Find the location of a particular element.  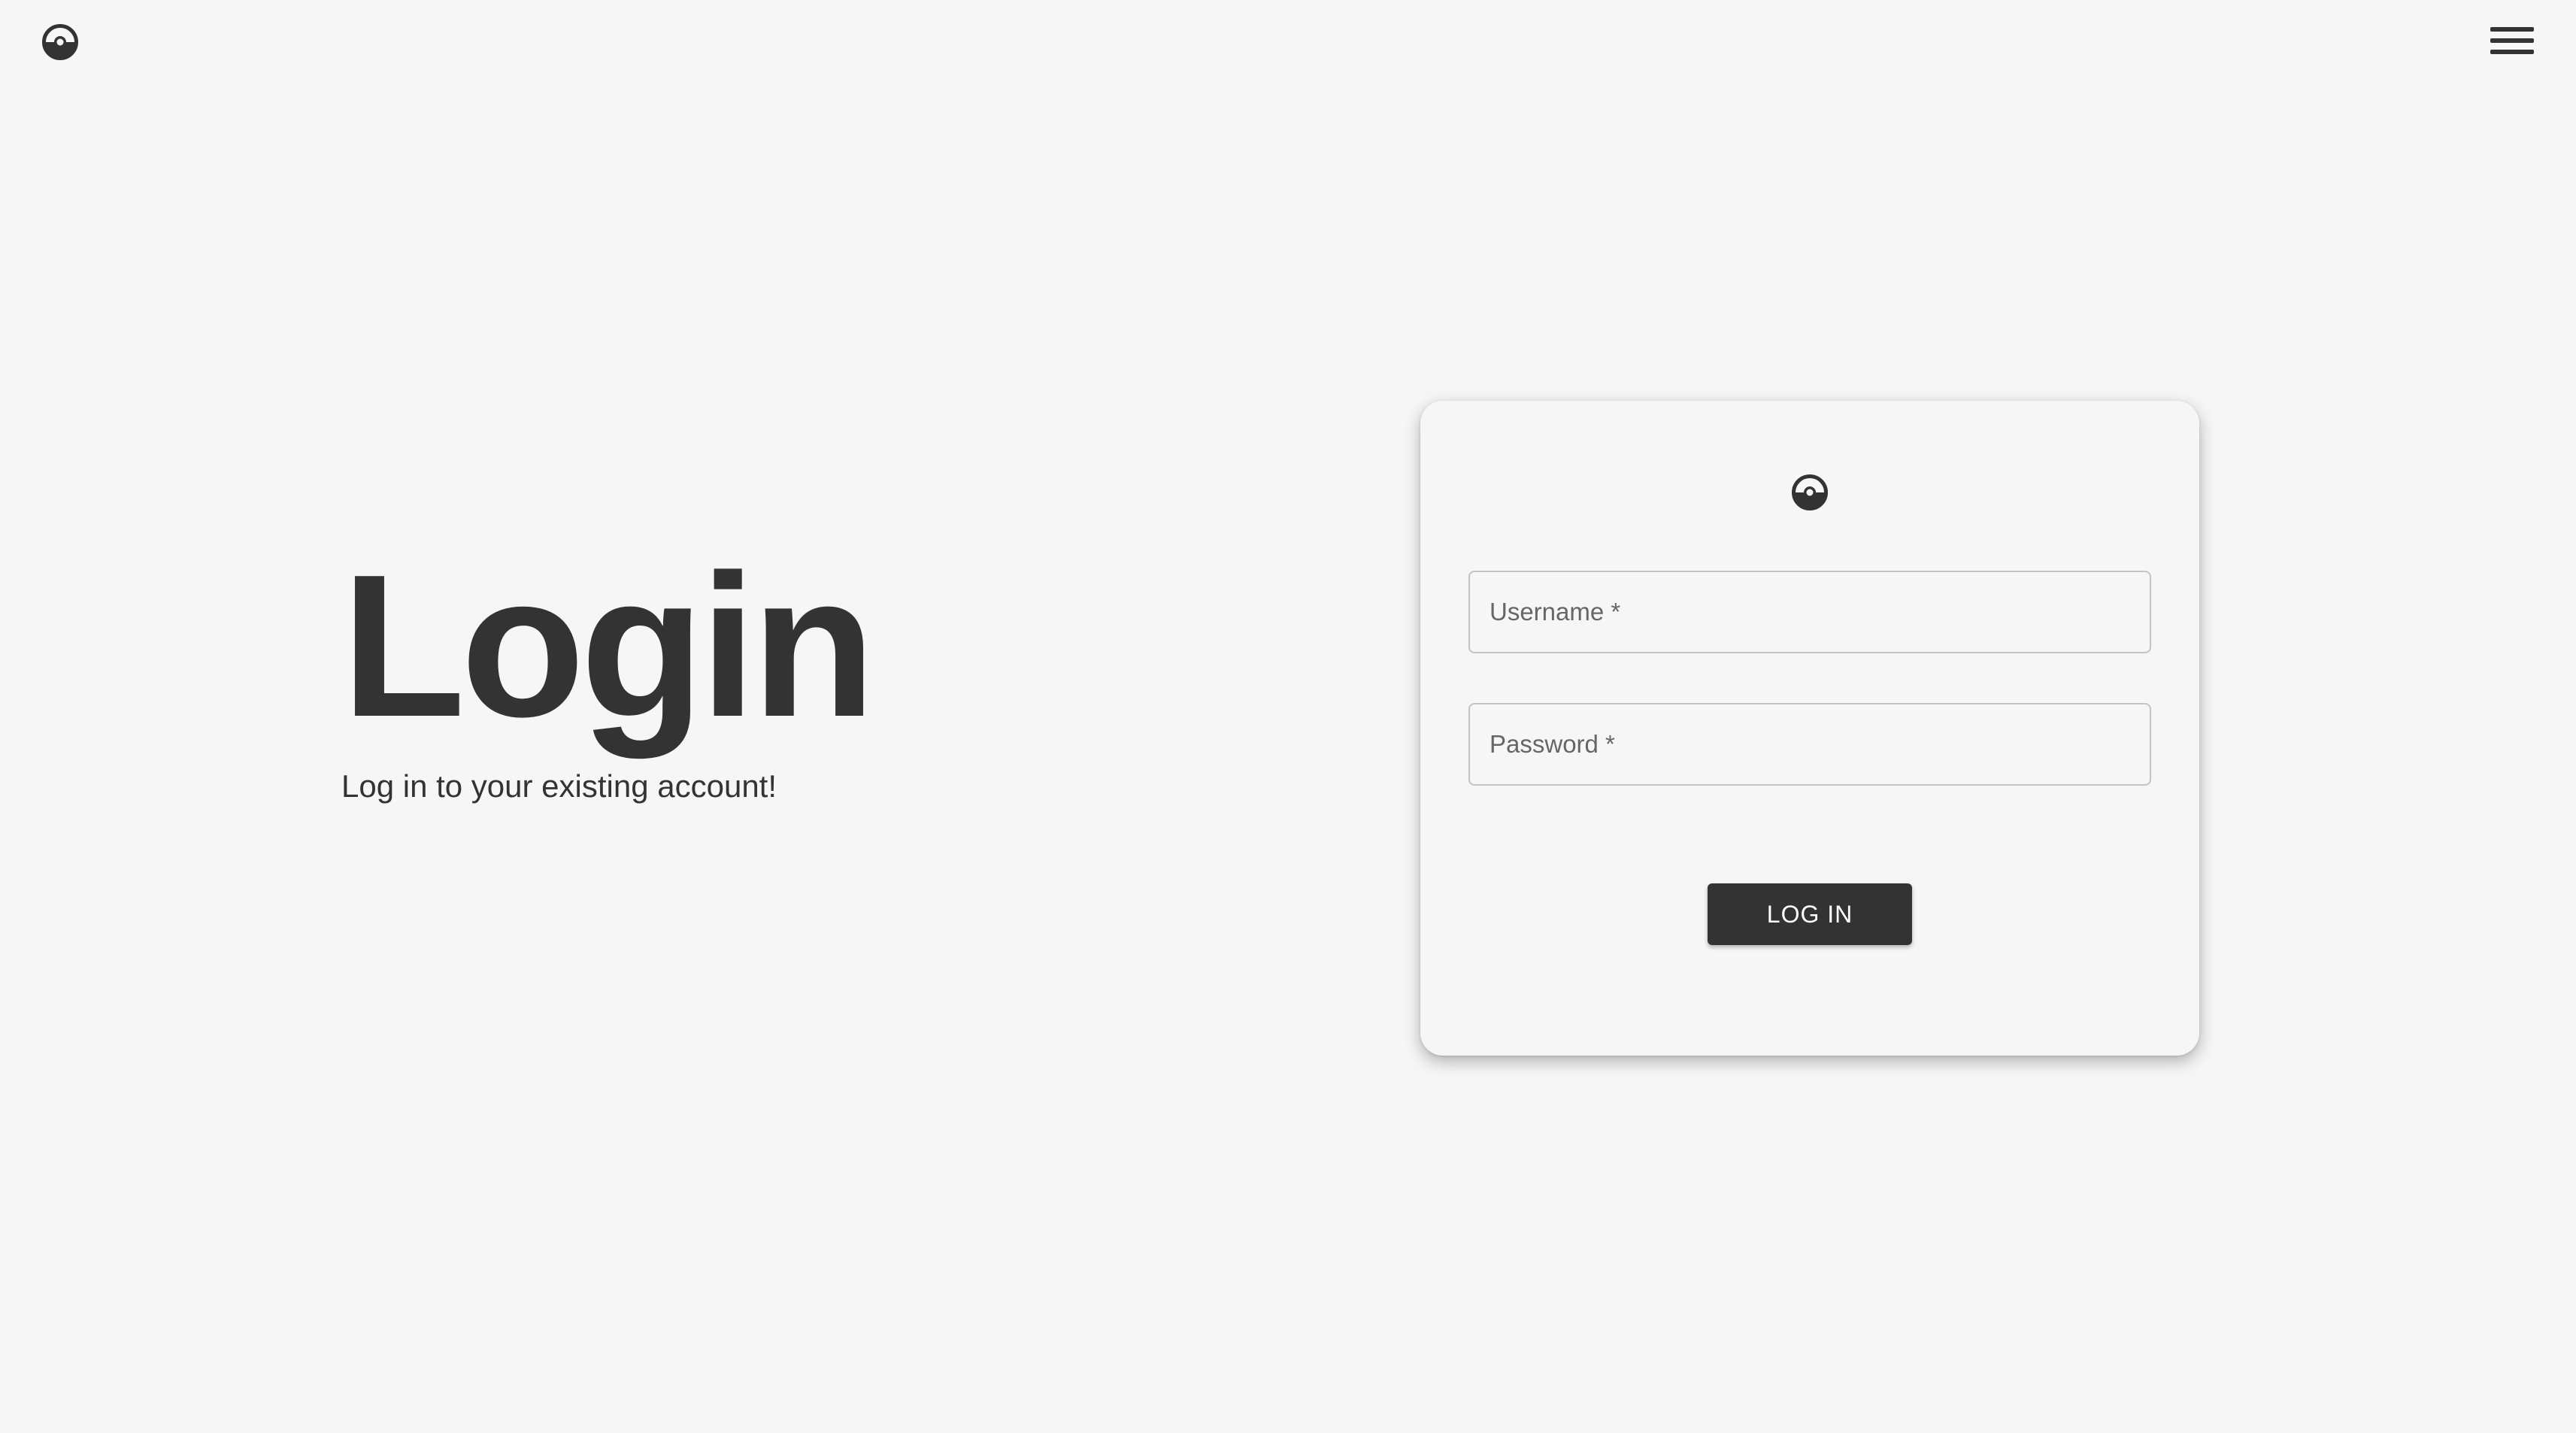

page-subtitle: Log in to your existing account! is located at coordinates (559, 786).